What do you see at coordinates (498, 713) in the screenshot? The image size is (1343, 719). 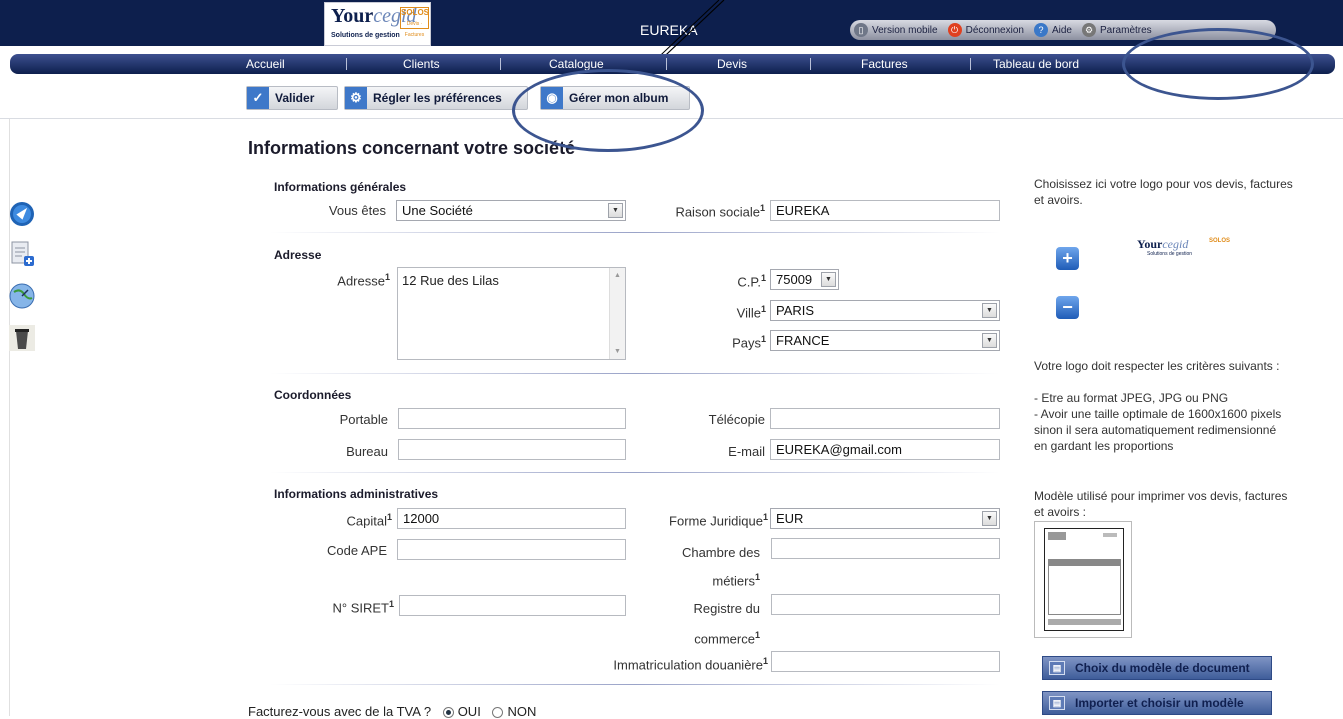 I see `vat-no-radio` at bounding box center [498, 713].